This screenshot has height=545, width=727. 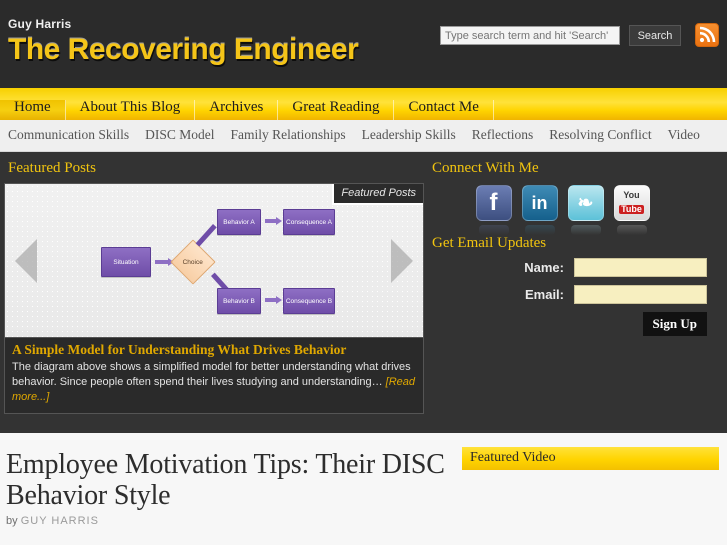 What do you see at coordinates (183, 50) in the screenshot?
I see `site-logo-title: The Recovering Engineer` at bounding box center [183, 50].